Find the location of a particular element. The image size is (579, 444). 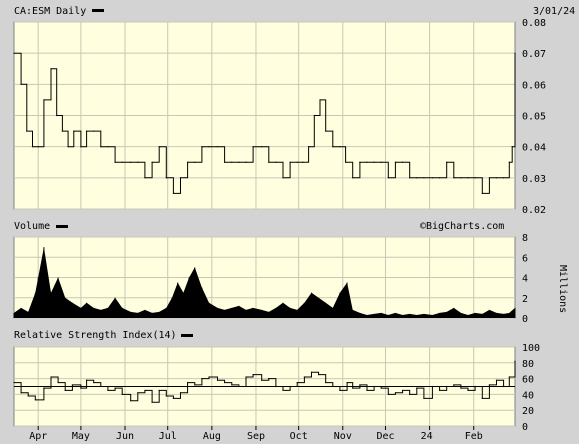

volume-axis: 8 6 4 2 0 is located at coordinates (525, 279).